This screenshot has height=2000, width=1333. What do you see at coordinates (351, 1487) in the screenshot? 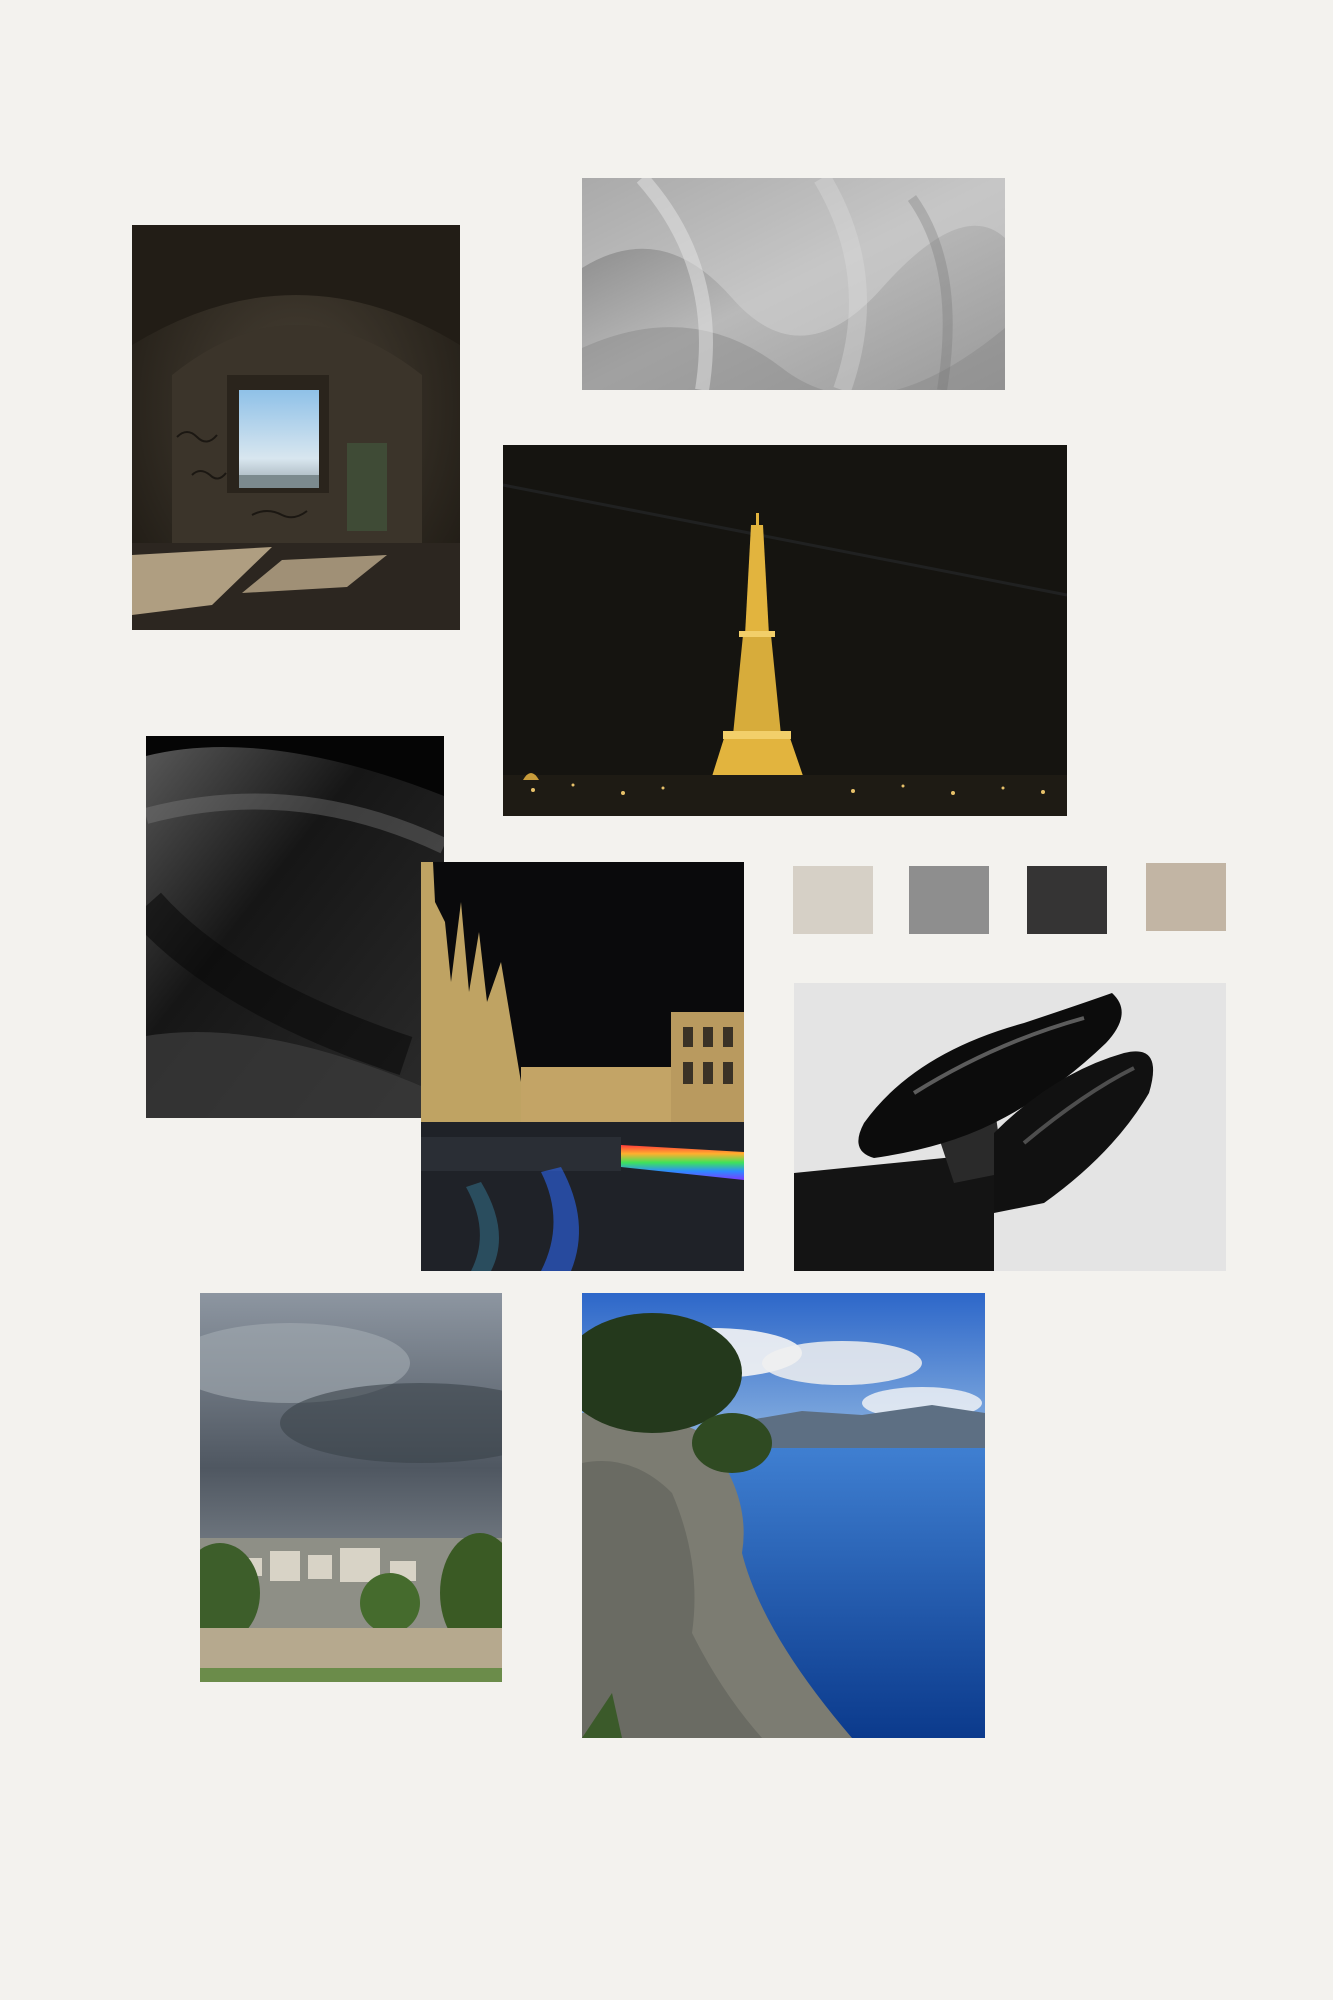
I see `paris-view-cloudy-sky-photo` at bounding box center [351, 1487].